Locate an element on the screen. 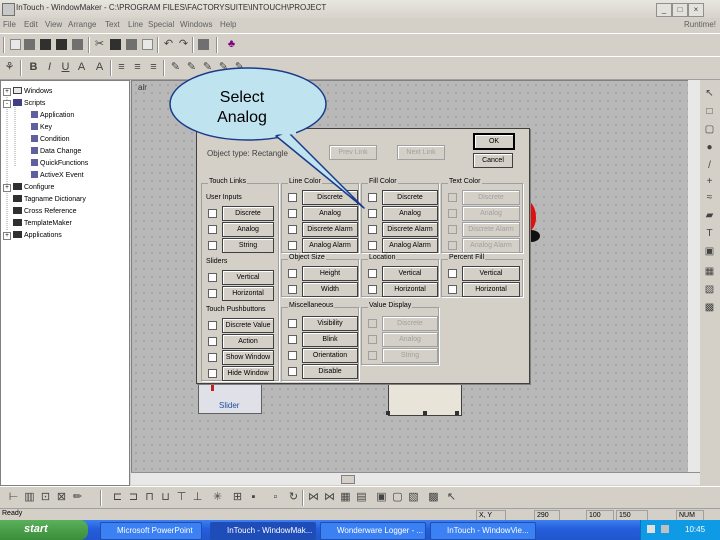 The image size is (720, 540). font-size-icon: A is located at coordinates (99, 67).